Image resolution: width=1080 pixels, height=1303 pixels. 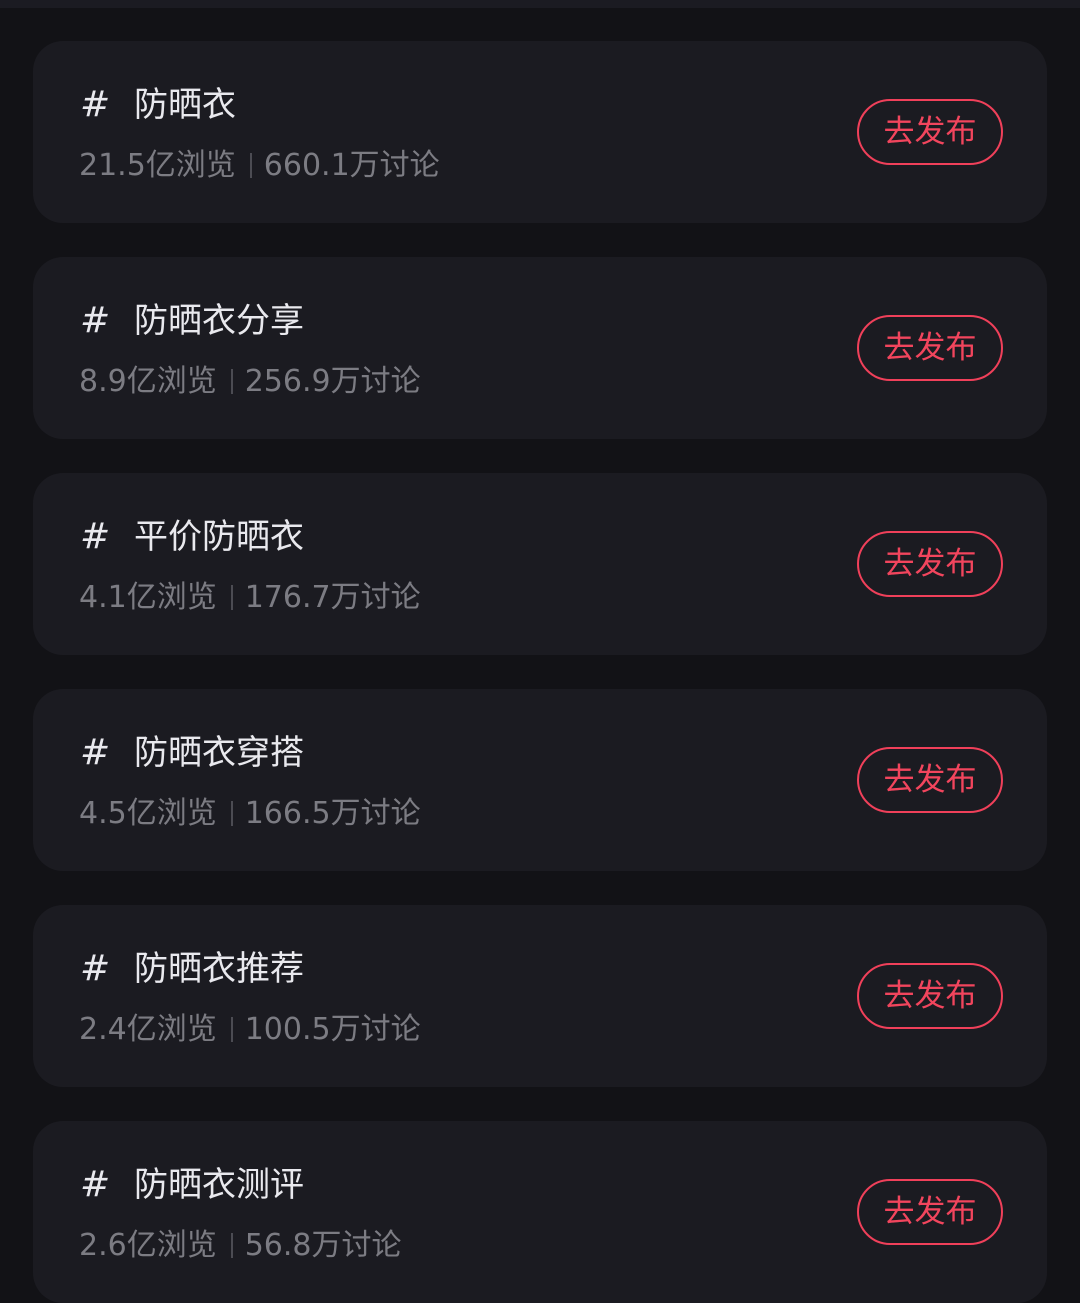 I want to click on topic-title-row: # 防晒衣穿搭, so click(x=192, y=753).